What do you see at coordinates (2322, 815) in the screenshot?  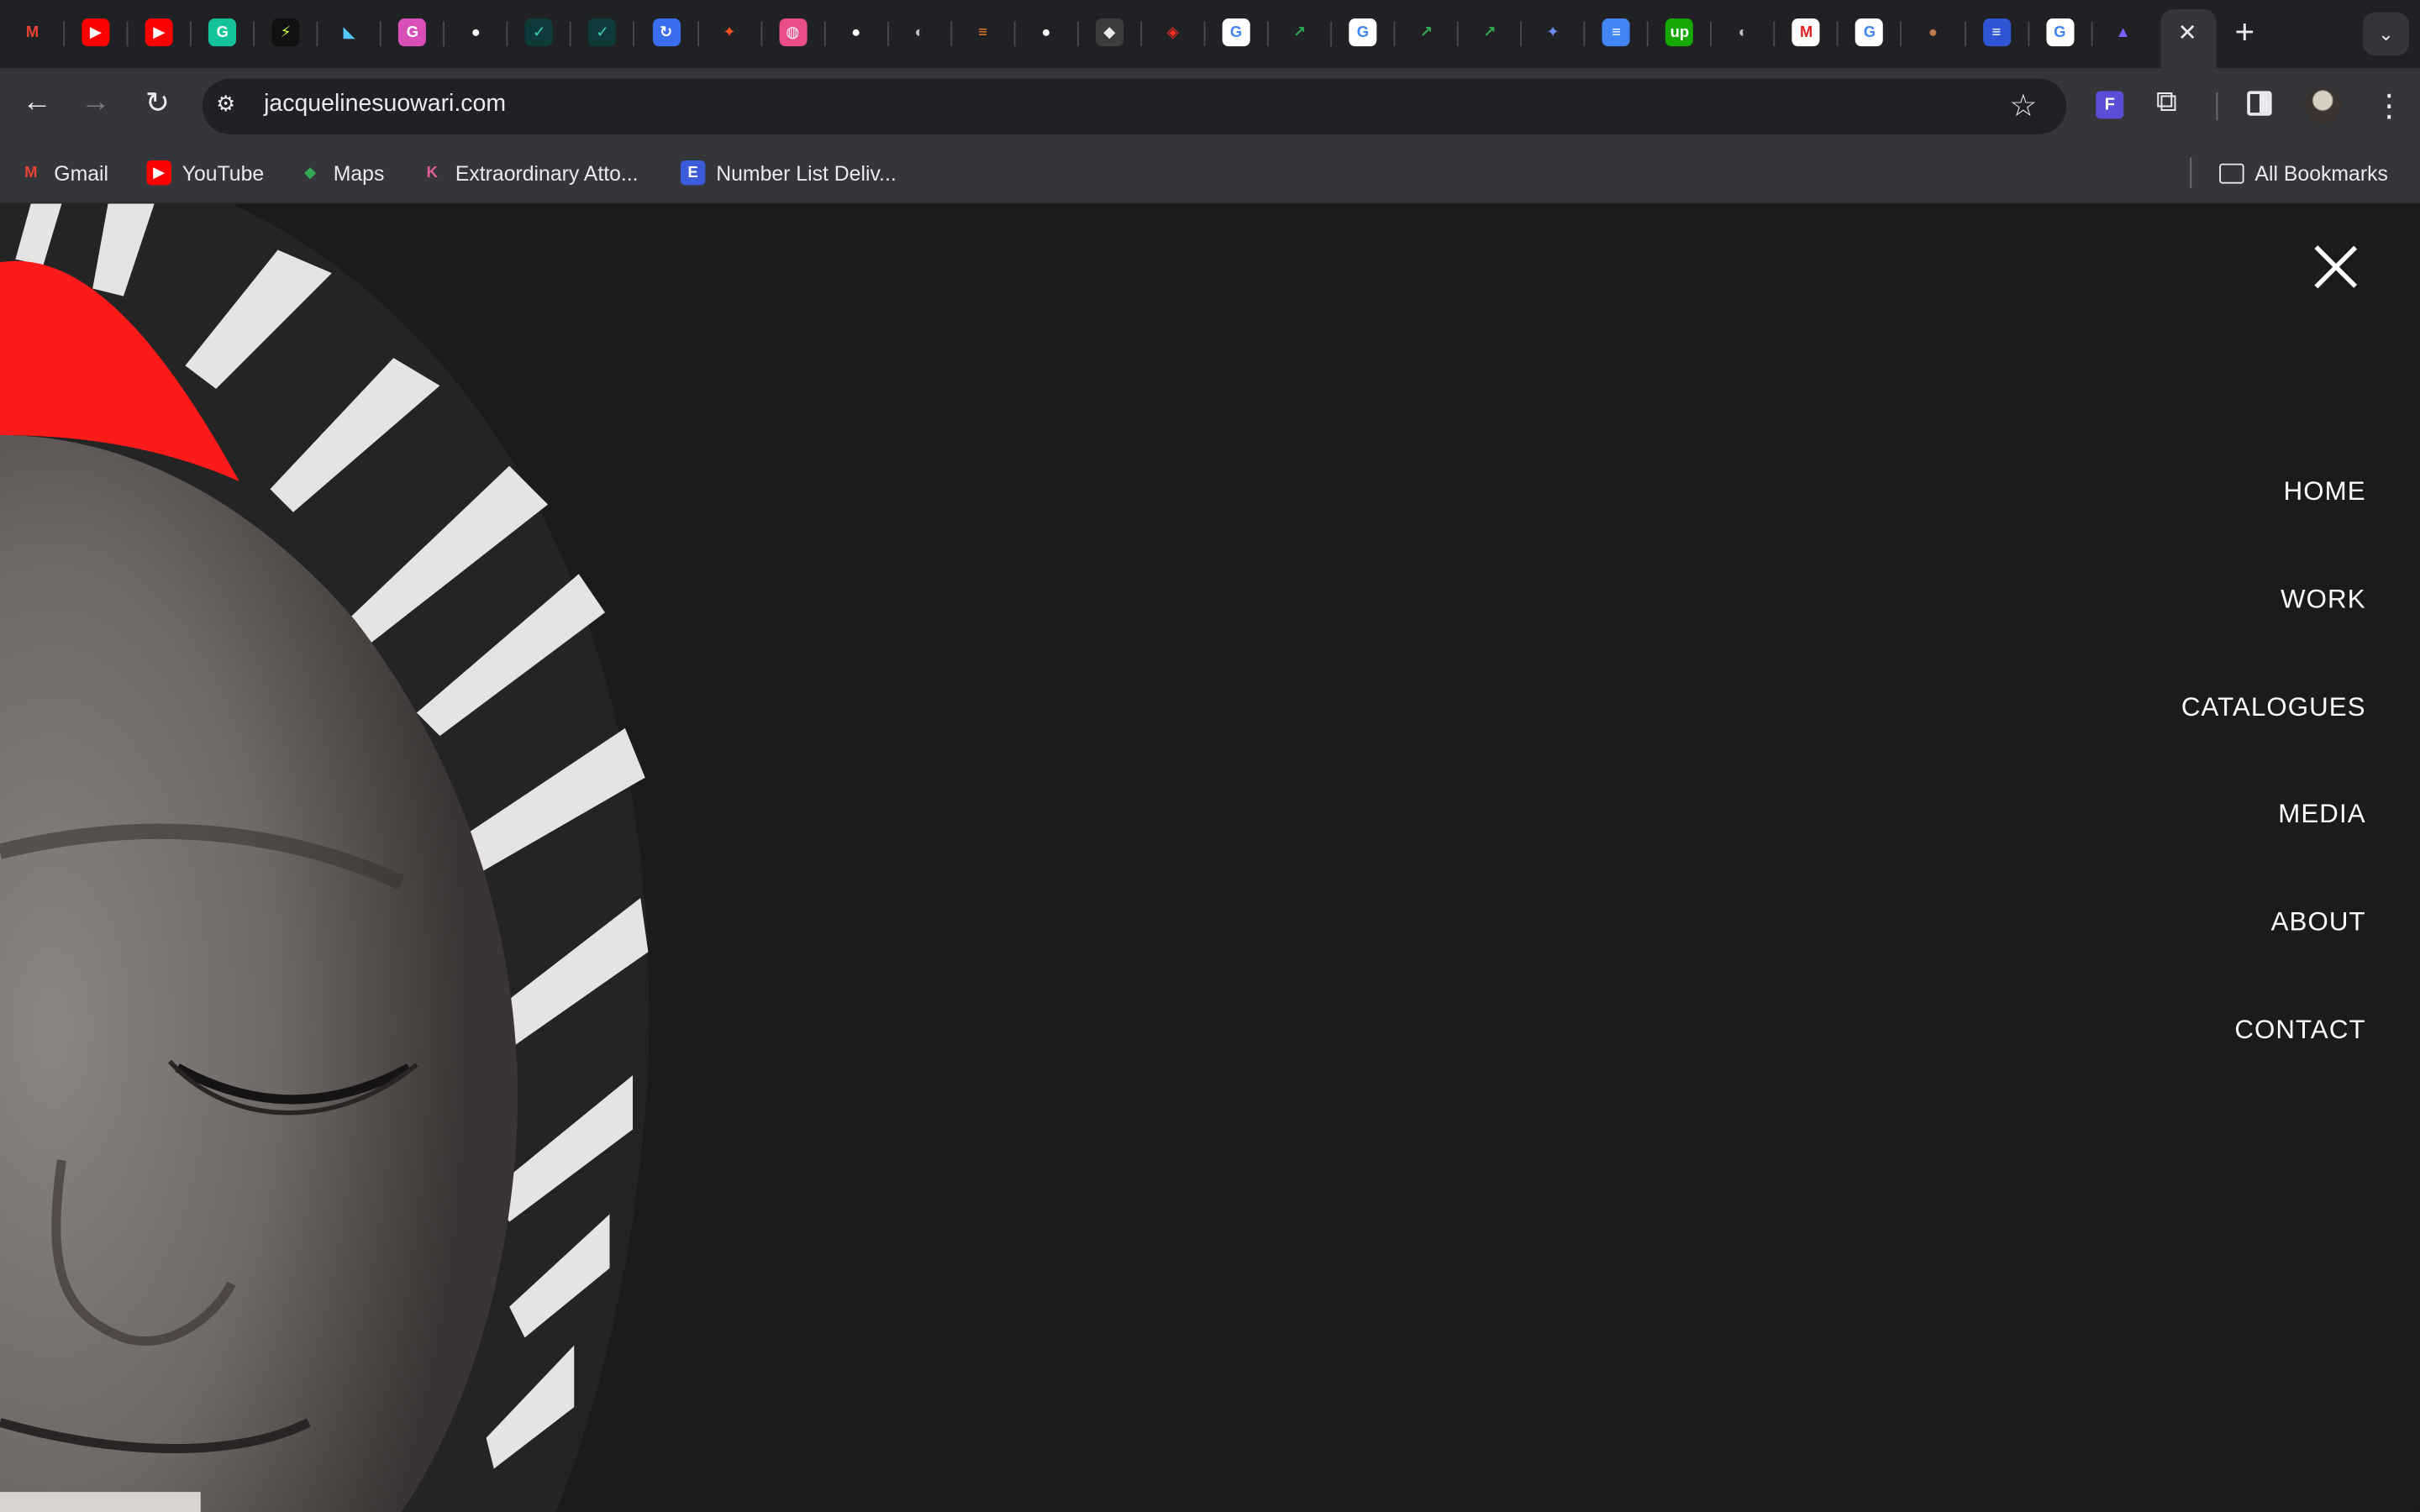 I see `nav-link-media: MEDIA` at bounding box center [2322, 815].